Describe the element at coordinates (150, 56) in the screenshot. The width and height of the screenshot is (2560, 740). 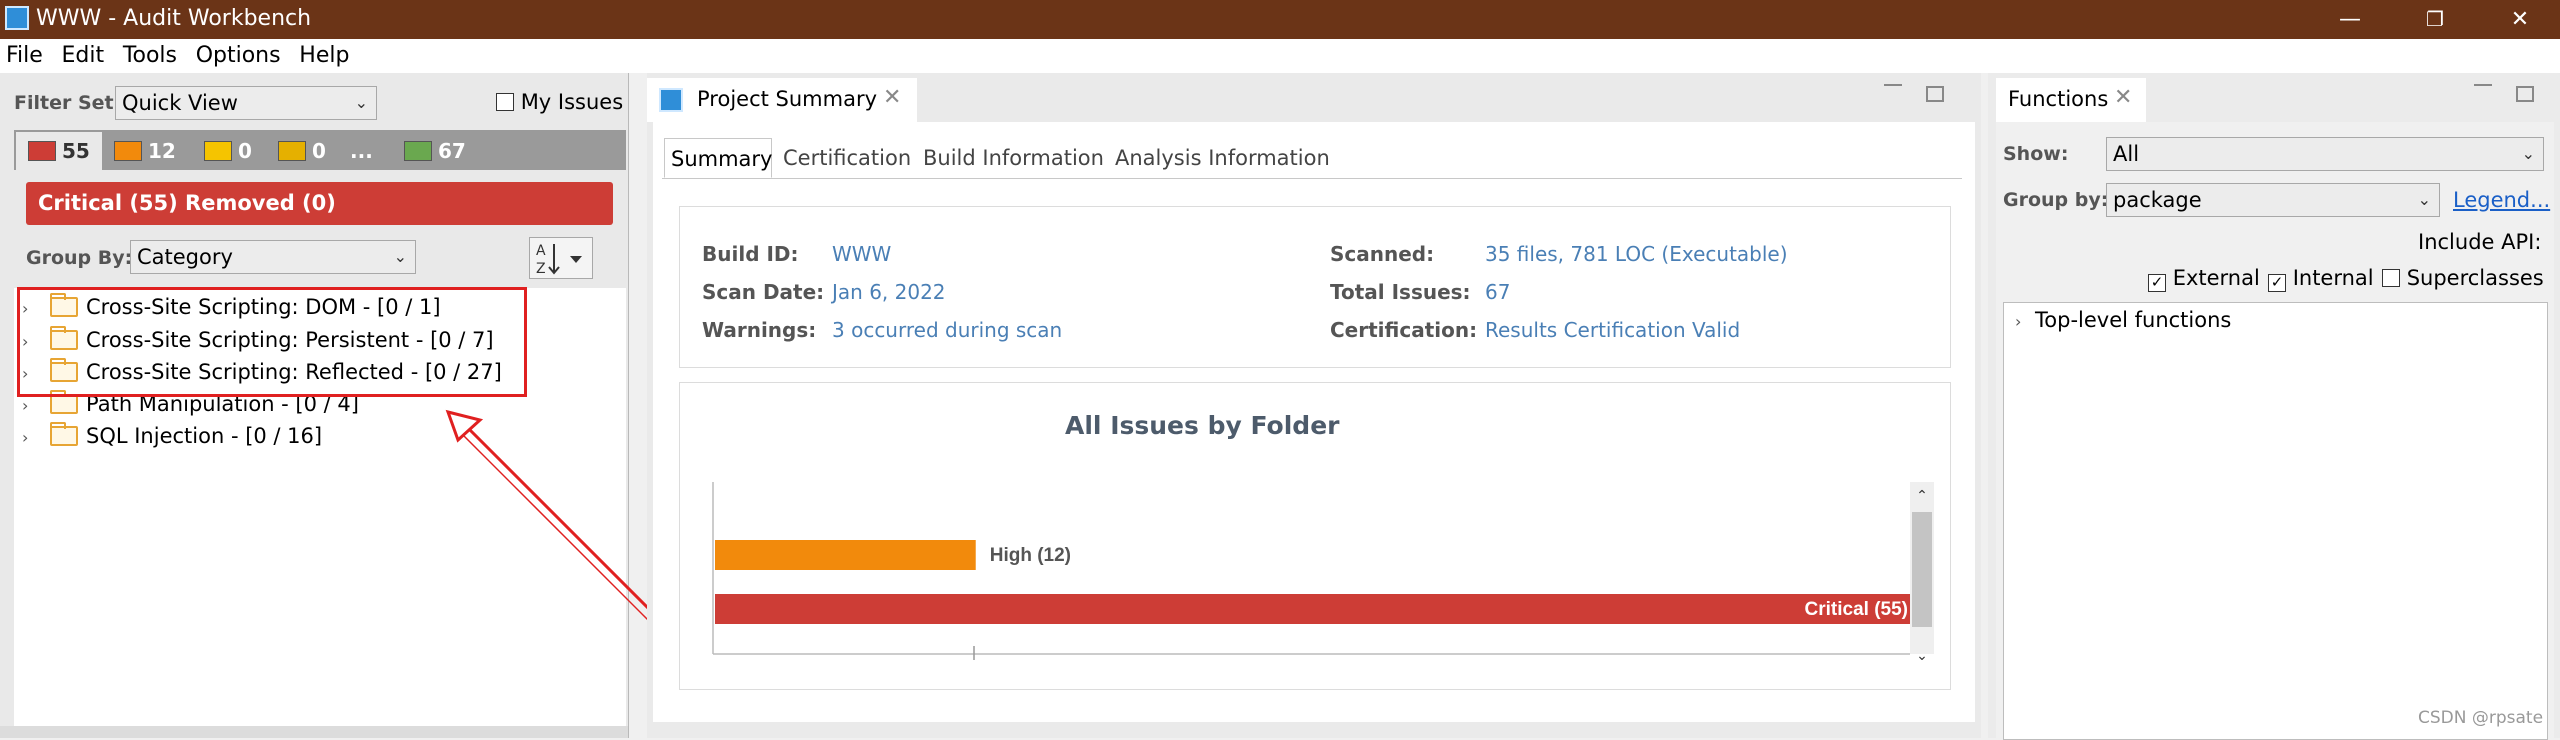
I see `menu-tools: Tools` at that location.